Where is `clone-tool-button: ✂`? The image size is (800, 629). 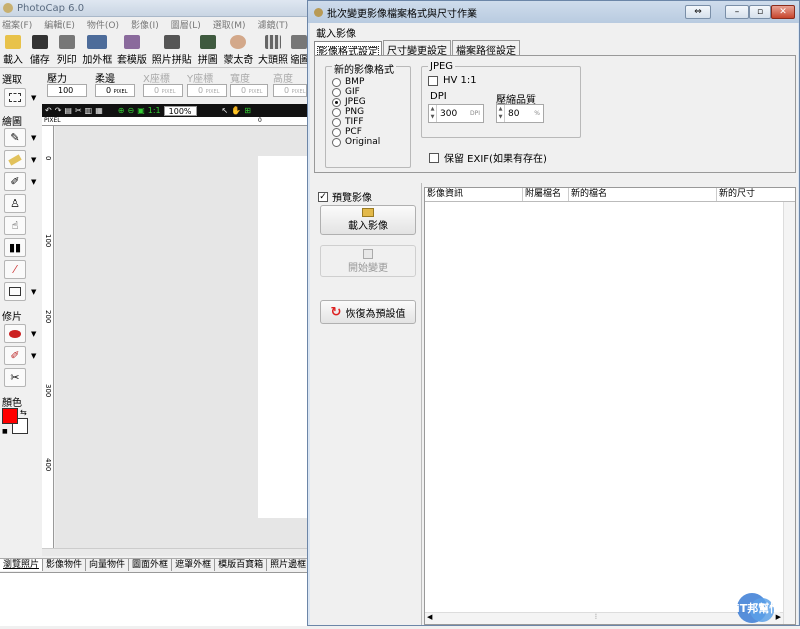
clone-tool-button: ✂ is located at coordinates (15, 377).